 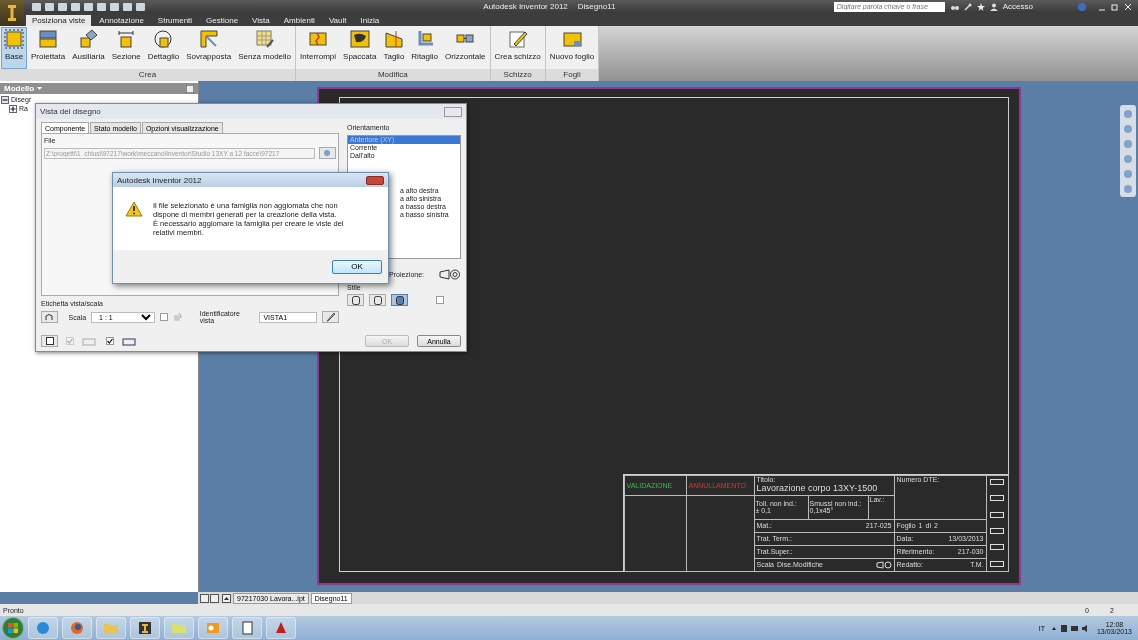 What do you see at coordinates (126, 48) in the screenshot?
I see `ribbon-button: Sezione` at bounding box center [126, 48].